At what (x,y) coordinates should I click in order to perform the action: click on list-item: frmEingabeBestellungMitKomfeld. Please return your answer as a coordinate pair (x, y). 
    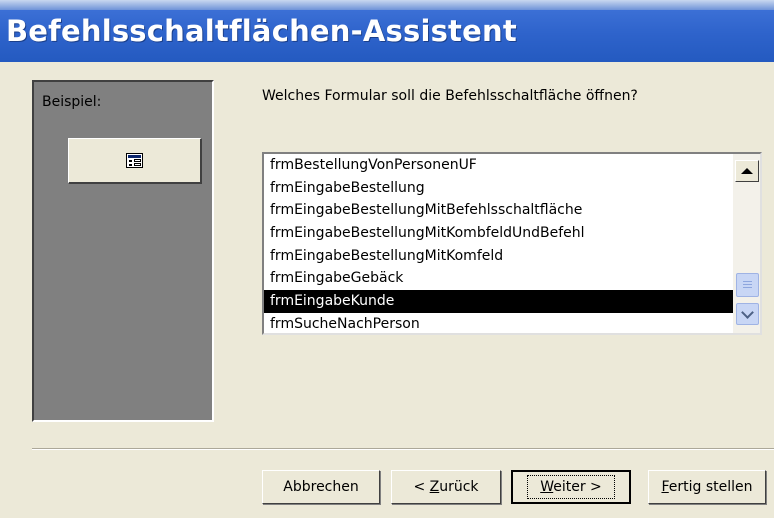
    Looking at the image, I should click on (498, 256).